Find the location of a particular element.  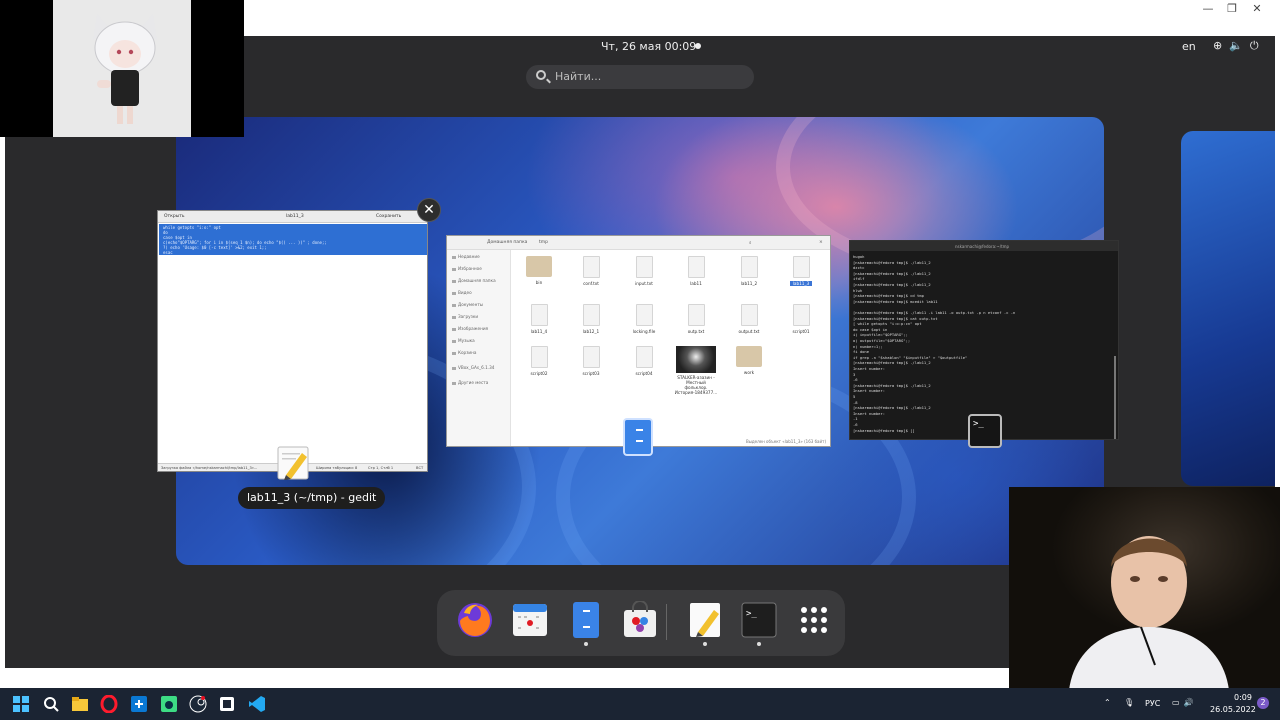

files-icon is located at coordinates (586, 623).